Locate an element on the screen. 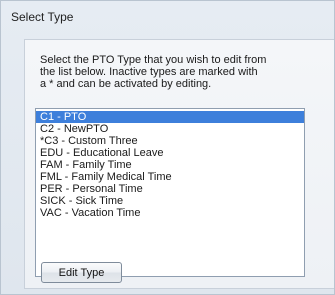 The image size is (335, 295). list-item: PER - Personal Time is located at coordinates (170, 189).